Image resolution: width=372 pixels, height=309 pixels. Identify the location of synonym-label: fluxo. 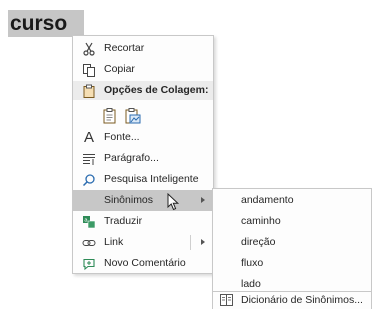
(252, 263).